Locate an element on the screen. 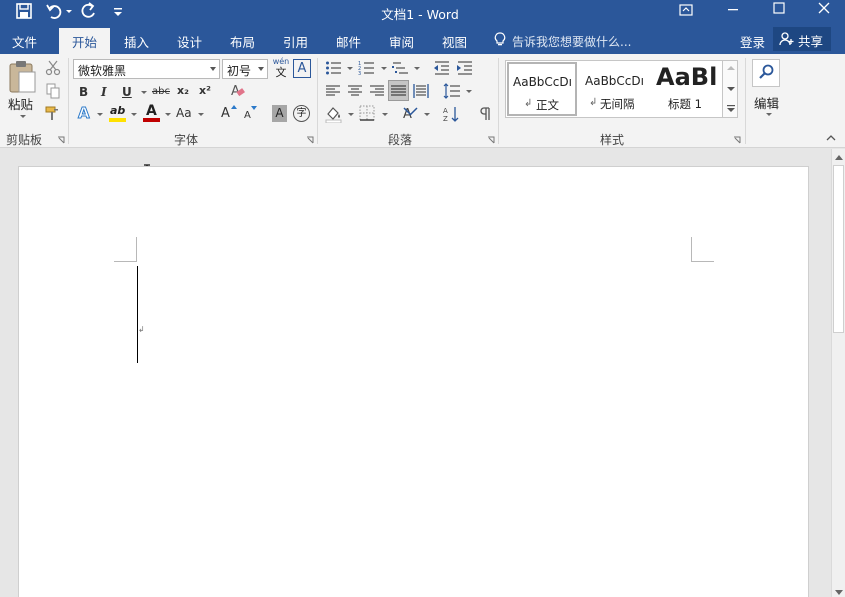 The image size is (845, 597). asian-layout-dropdown-icon is located at coordinates (427, 114).